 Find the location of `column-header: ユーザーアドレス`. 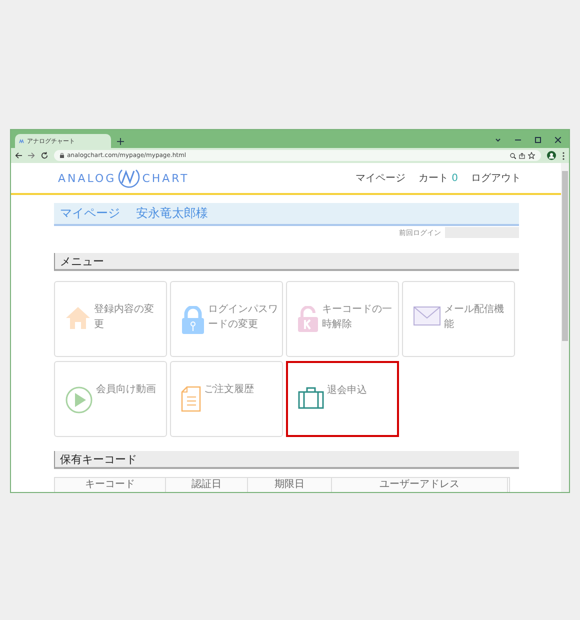

column-header: ユーザーアドレス is located at coordinates (420, 485).